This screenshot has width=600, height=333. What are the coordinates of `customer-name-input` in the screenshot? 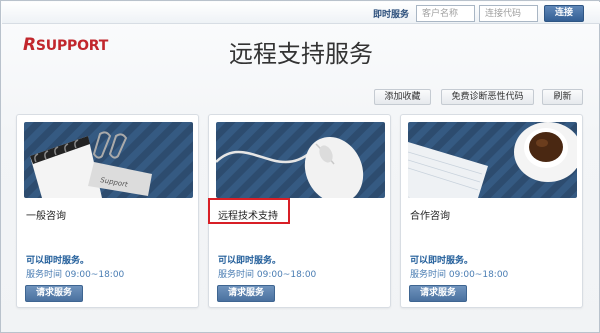 It's located at (445, 13).